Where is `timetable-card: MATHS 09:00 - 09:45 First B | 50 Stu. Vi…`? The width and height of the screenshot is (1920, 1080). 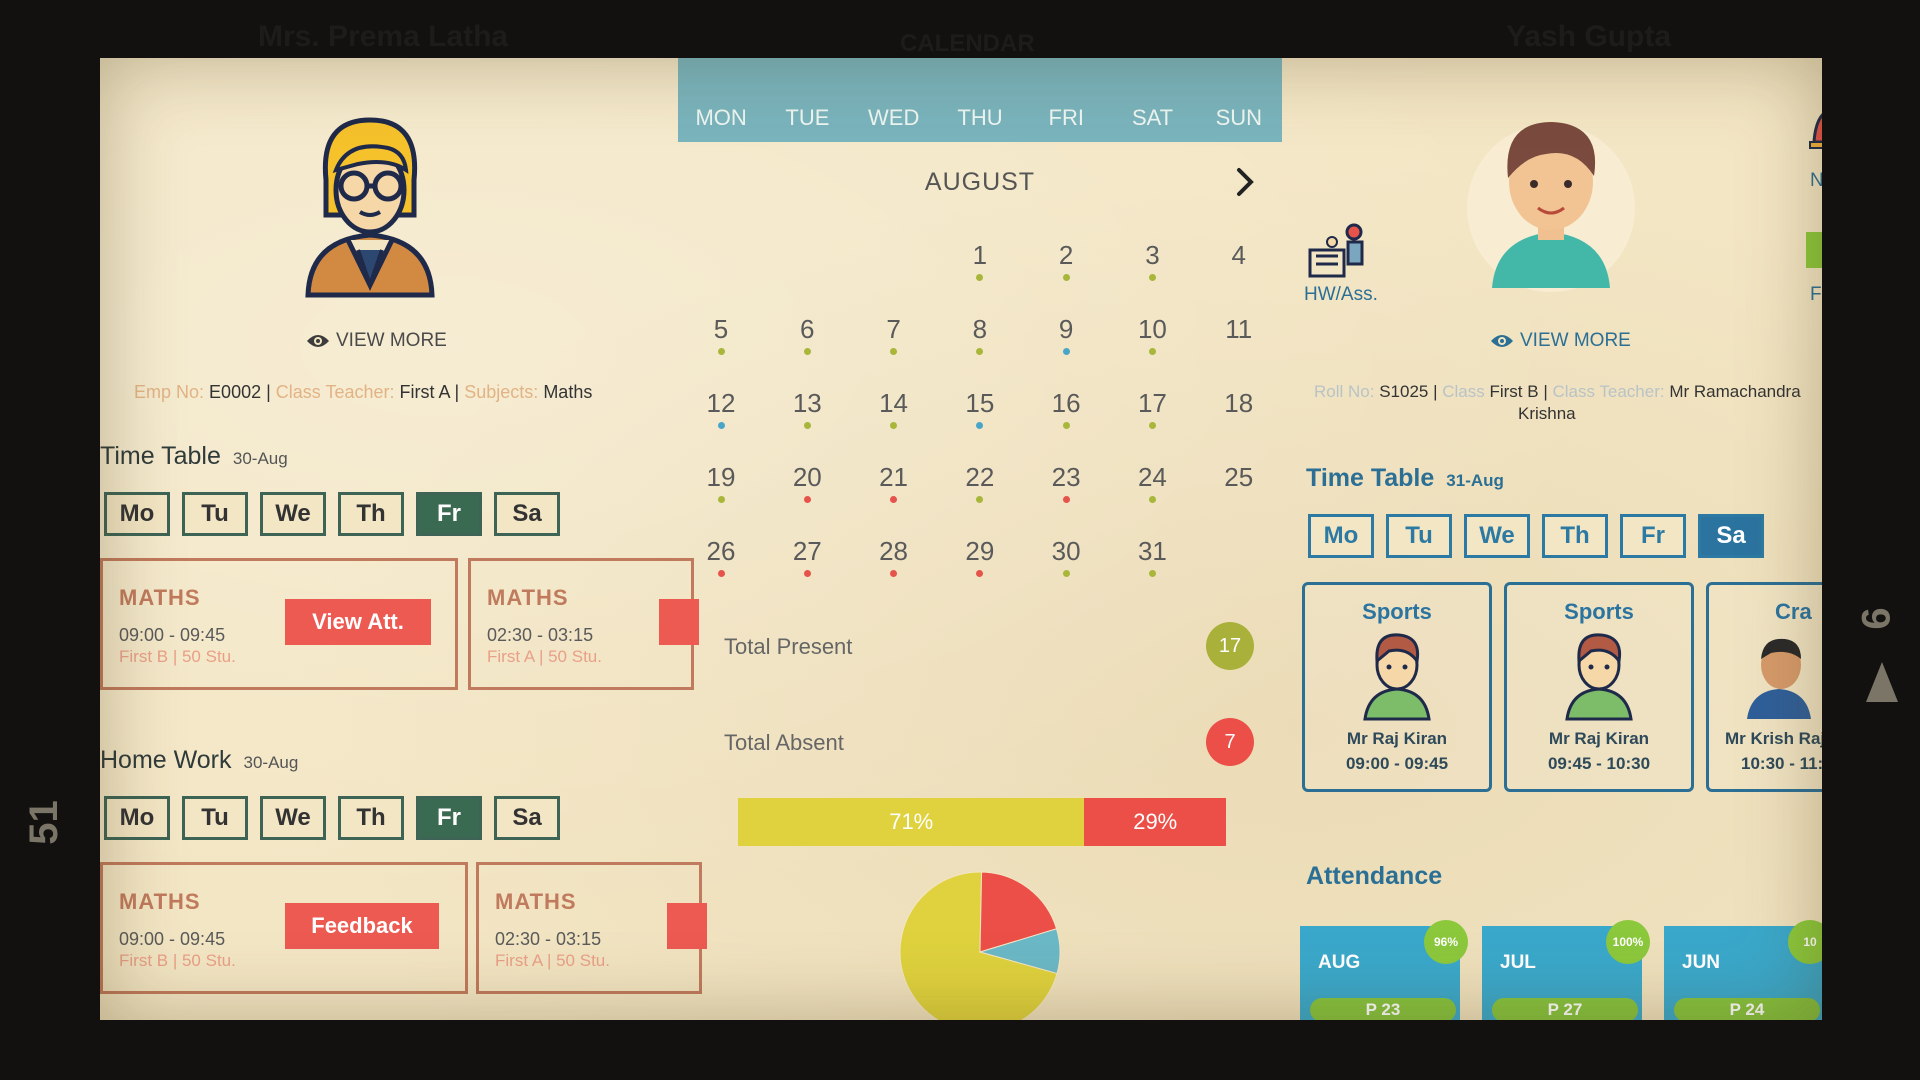 timetable-card: MATHS 09:00 - 09:45 First B | 50 Stu. Vi… is located at coordinates (279, 624).